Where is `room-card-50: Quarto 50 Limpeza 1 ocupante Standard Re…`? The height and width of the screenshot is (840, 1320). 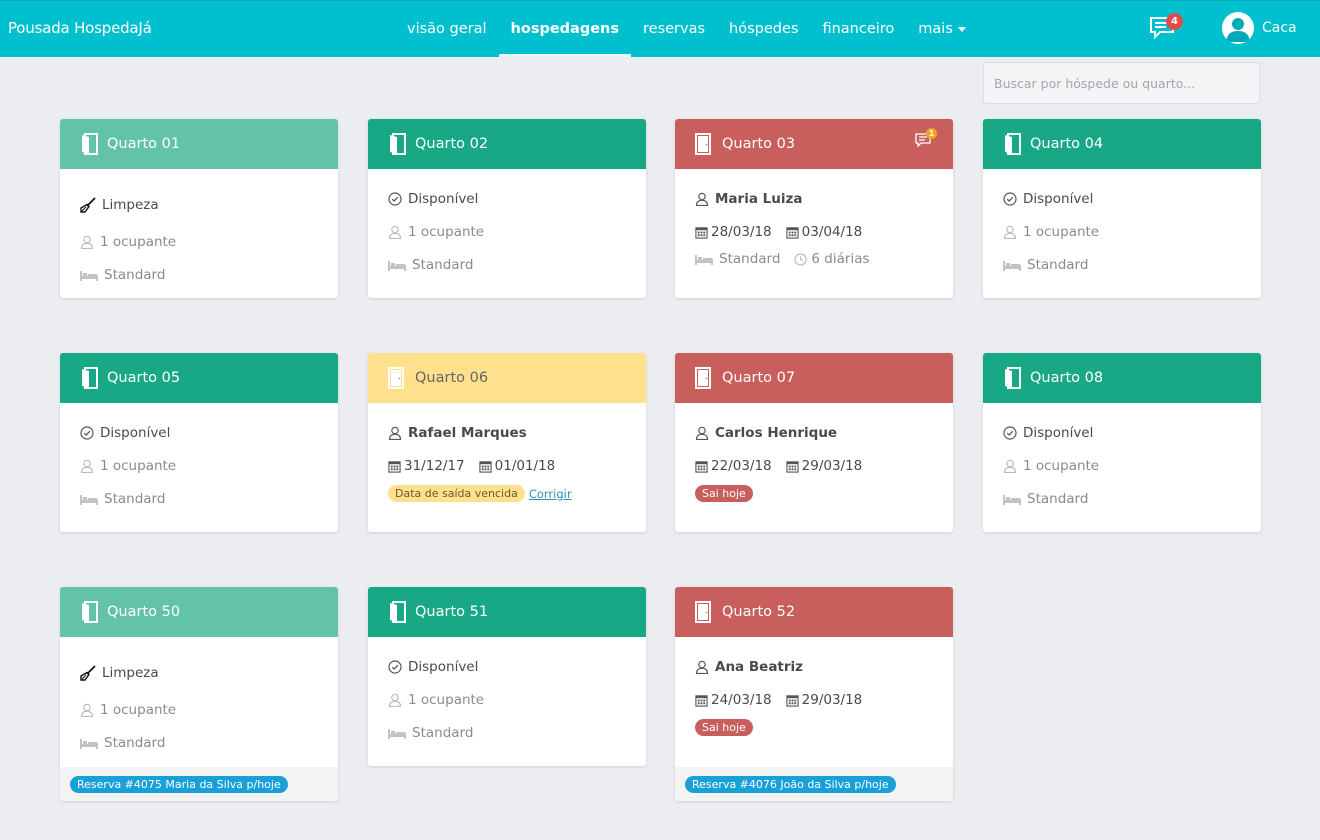
room-card-50: Quarto 50 Limpeza 1 ocupante Standard Re… is located at coordinates (199, 694).